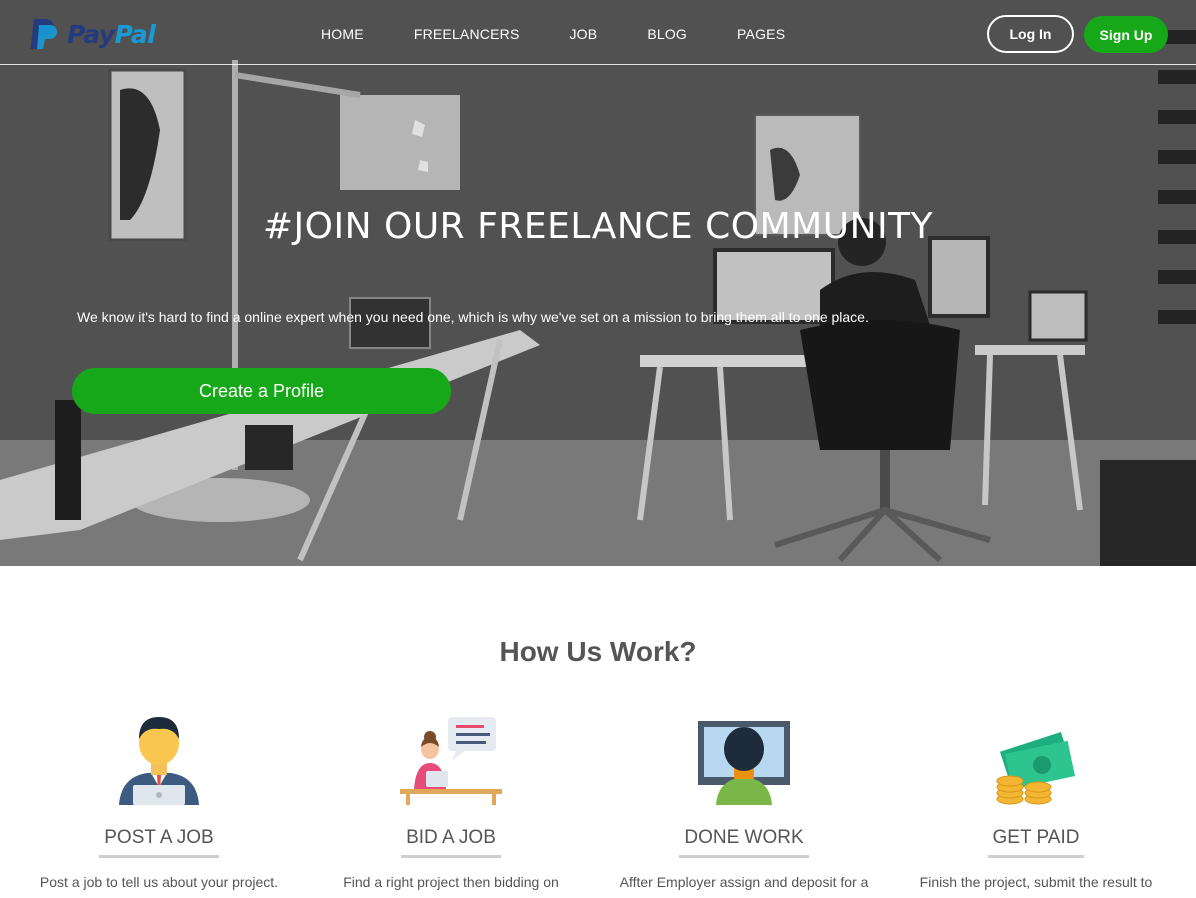  What do you see at coordinates (43, 34) in the screenshot?
I see `paypal-p-icon` at bounding box center [43, 34].